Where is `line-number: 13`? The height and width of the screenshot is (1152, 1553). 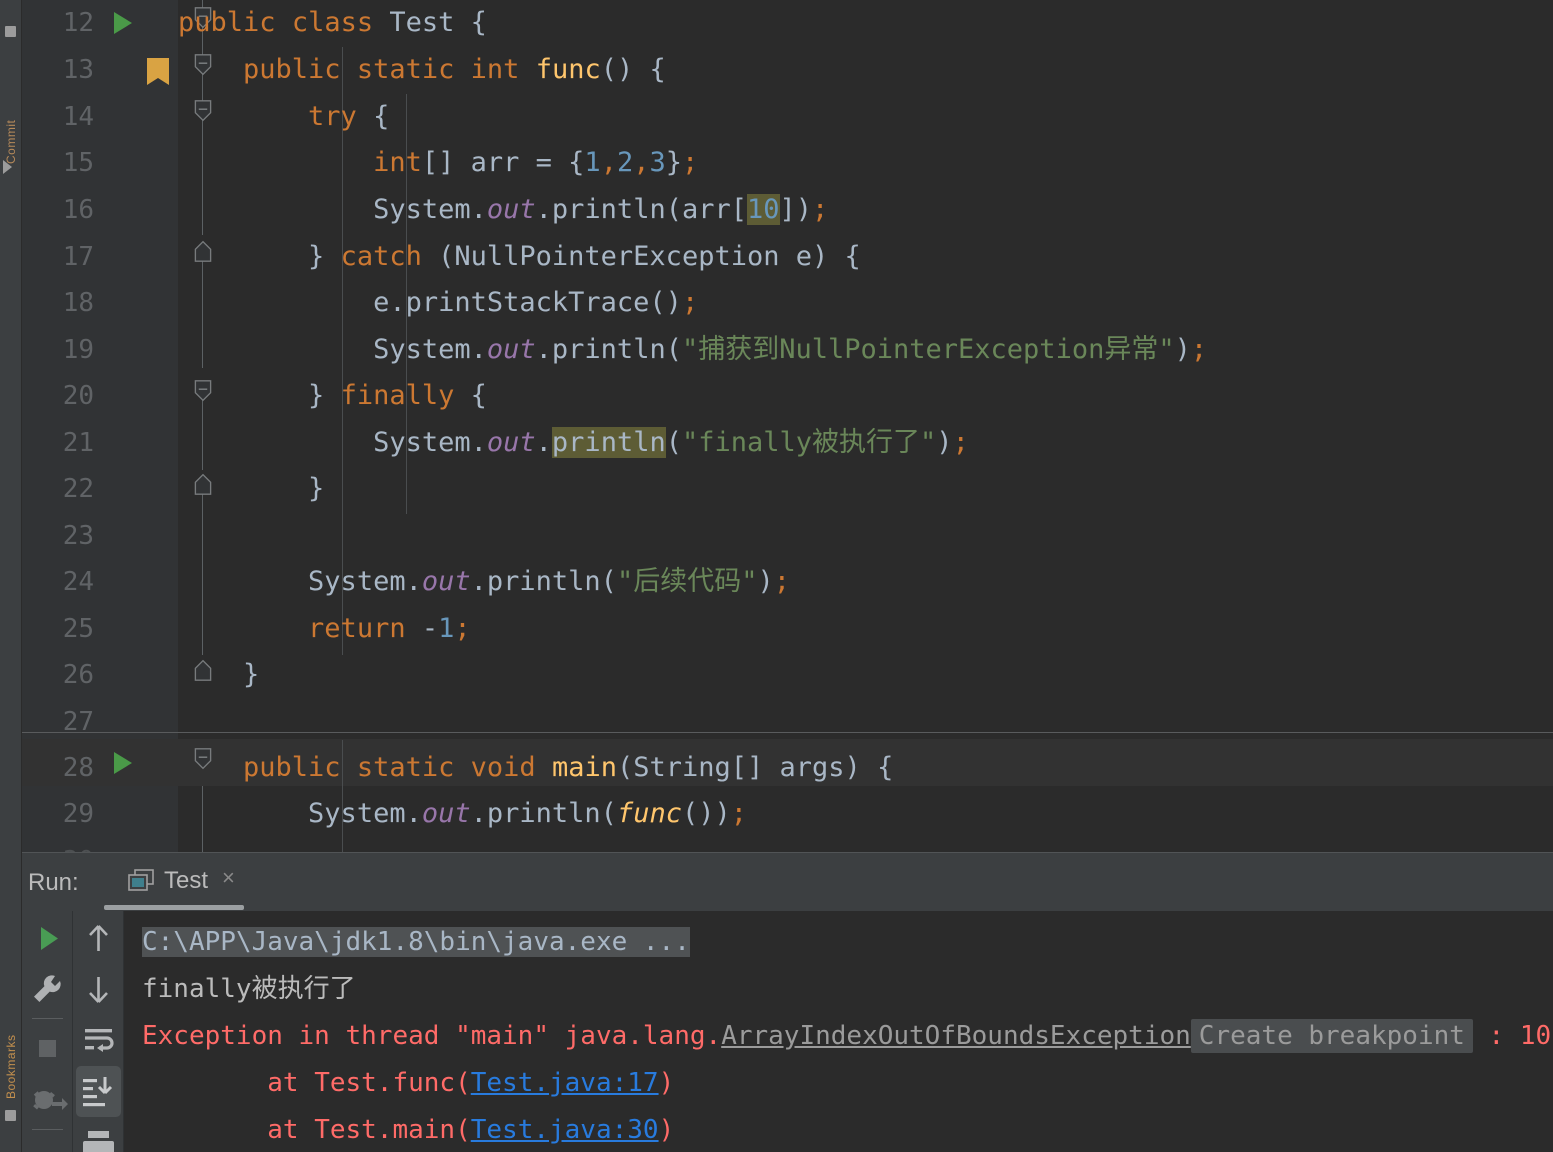
line-number: 13 is located at coordinates (78, 70).